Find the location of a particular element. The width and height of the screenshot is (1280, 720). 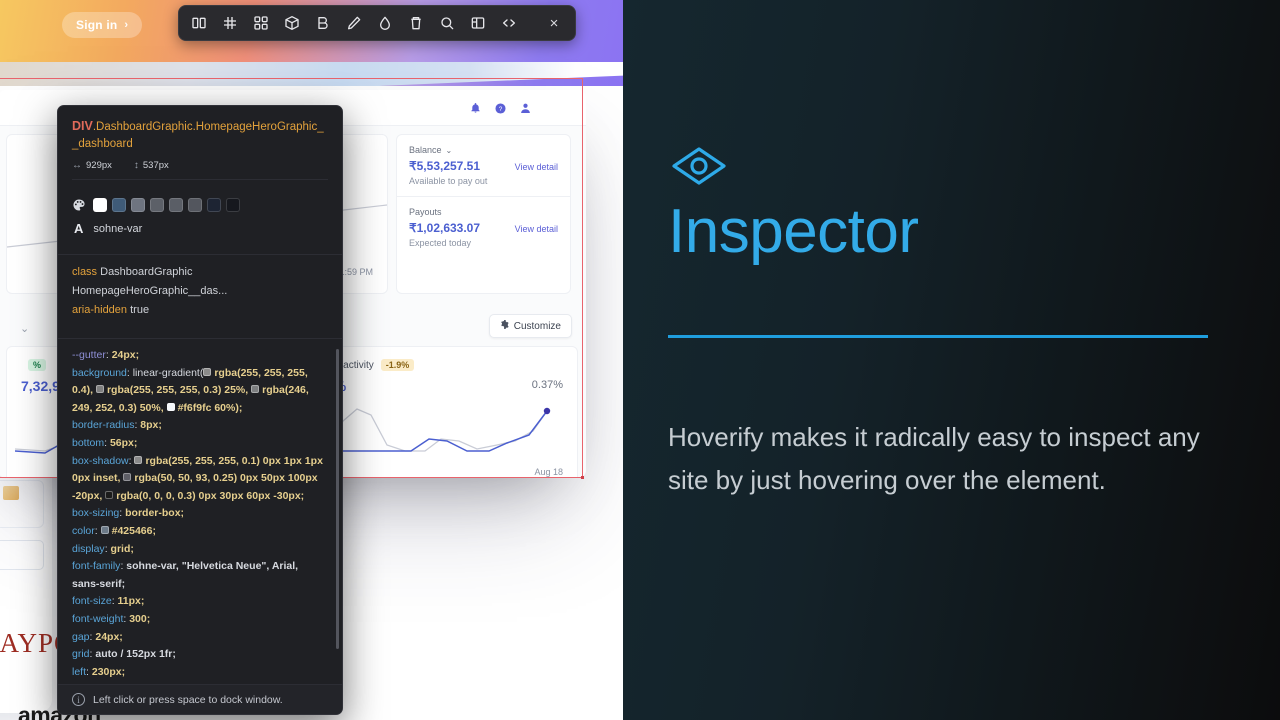

css-property: grid is located at coordinates (81, 654).